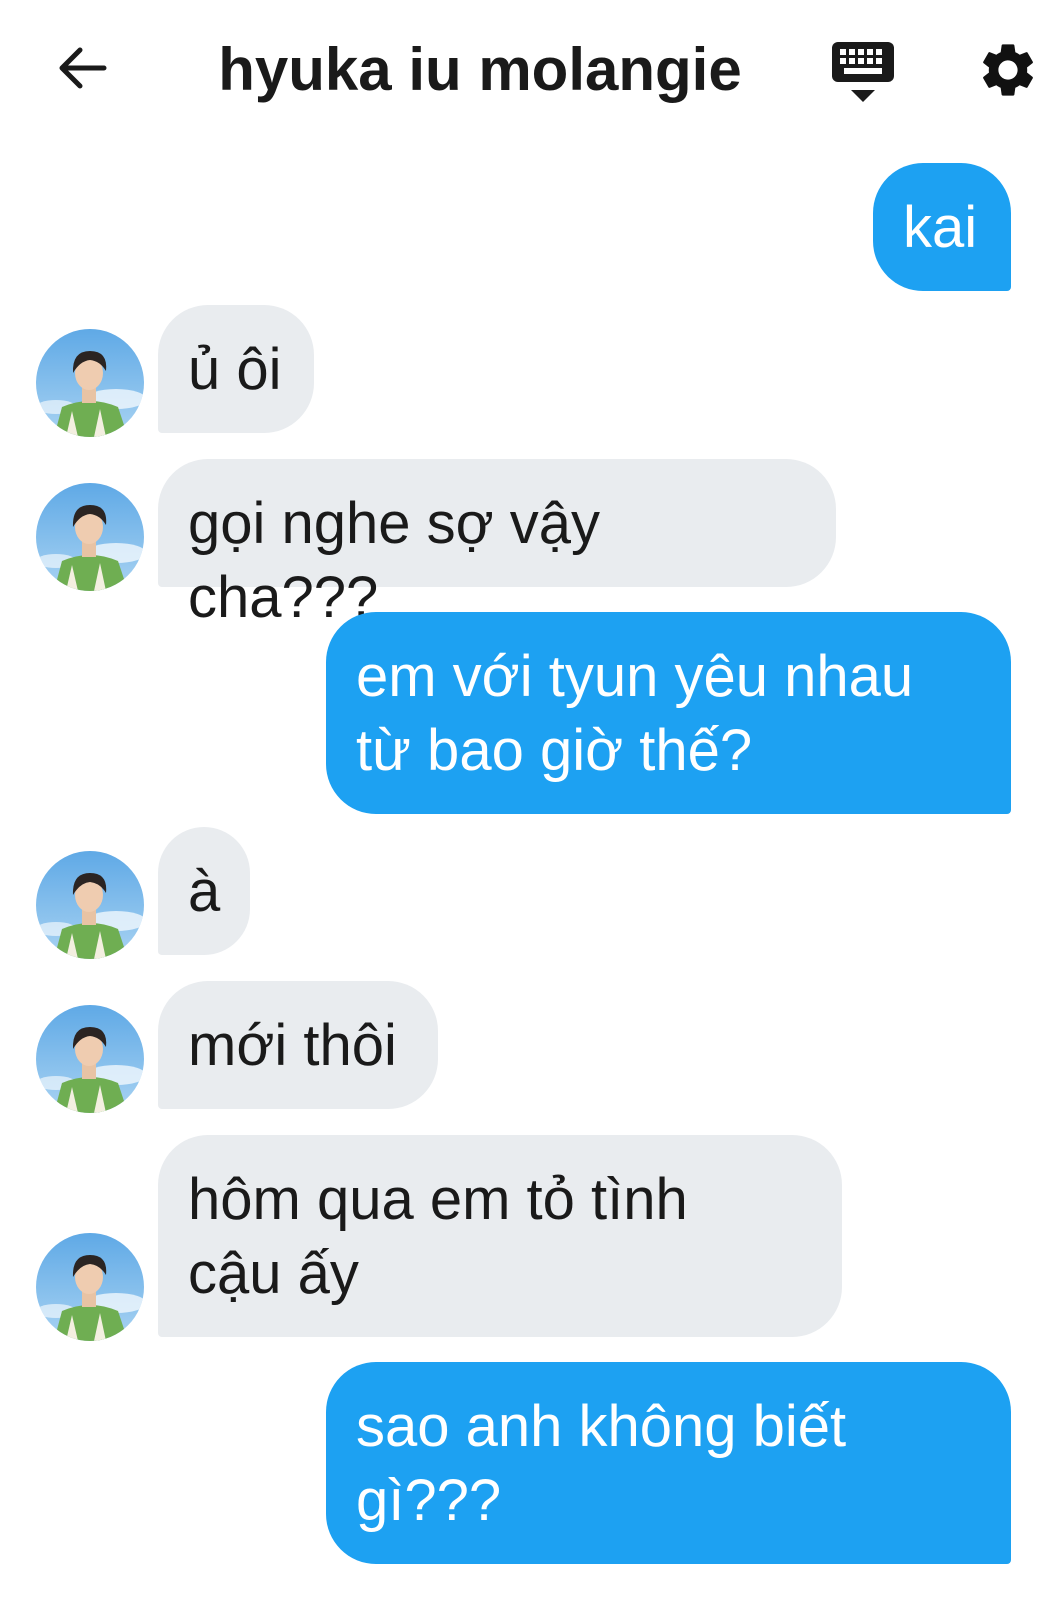 Image resolution: width=1060 pixels, height=1621 pixels. What do you see at coordinates (402, 560) in the screenshot?
I see `message-text: gọi nghe sợ vậy cha???` at bounding box center [402, 560].